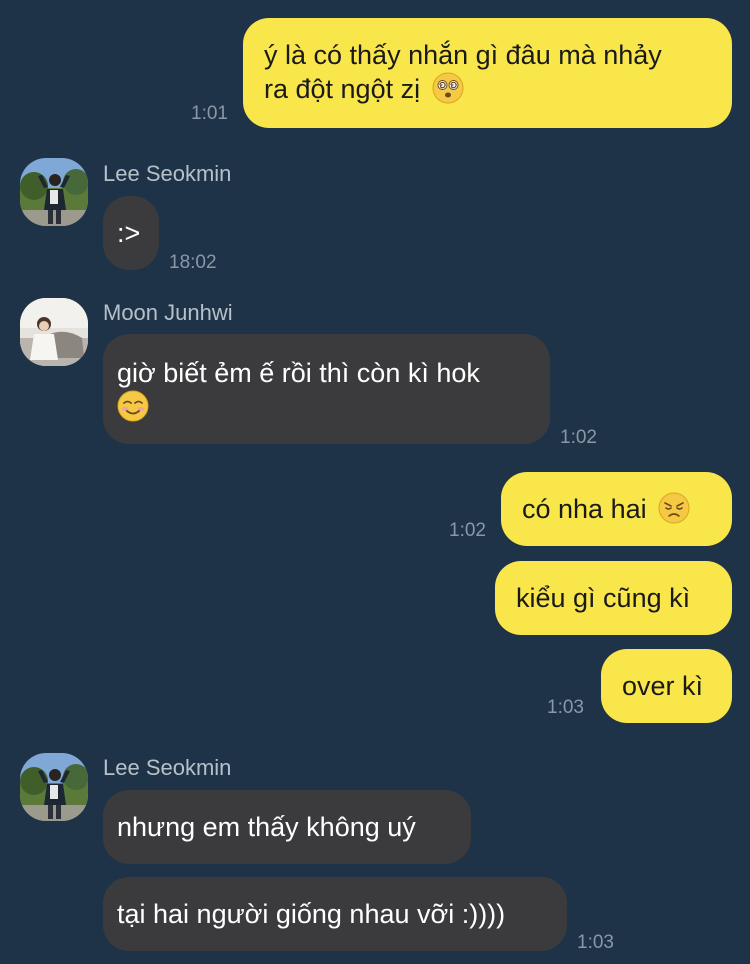  I want to click on sender-name: Moon Junhwi, so click(168, 312).